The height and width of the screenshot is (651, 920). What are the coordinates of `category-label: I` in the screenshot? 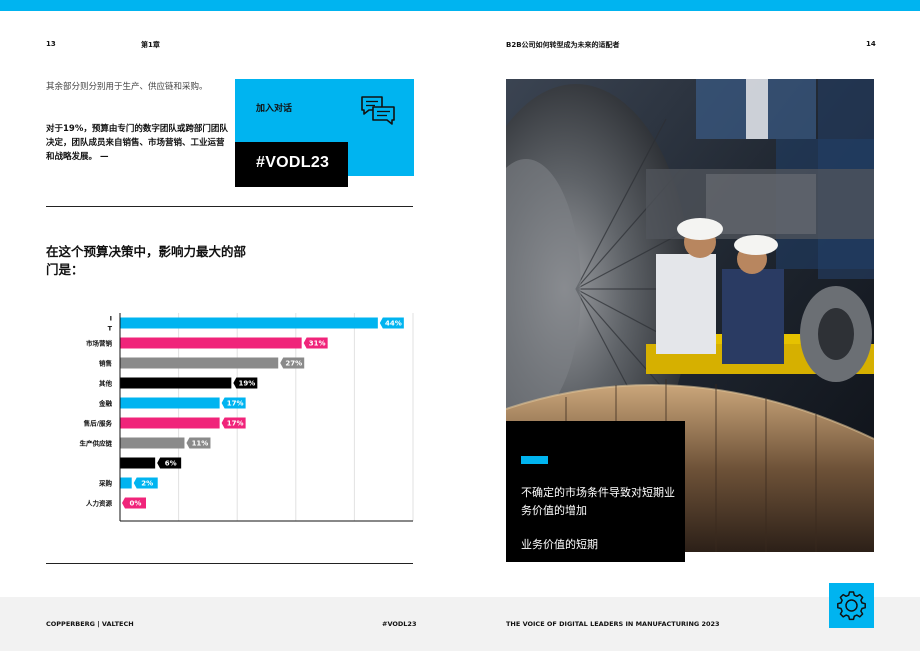 It's located at (111, 319).